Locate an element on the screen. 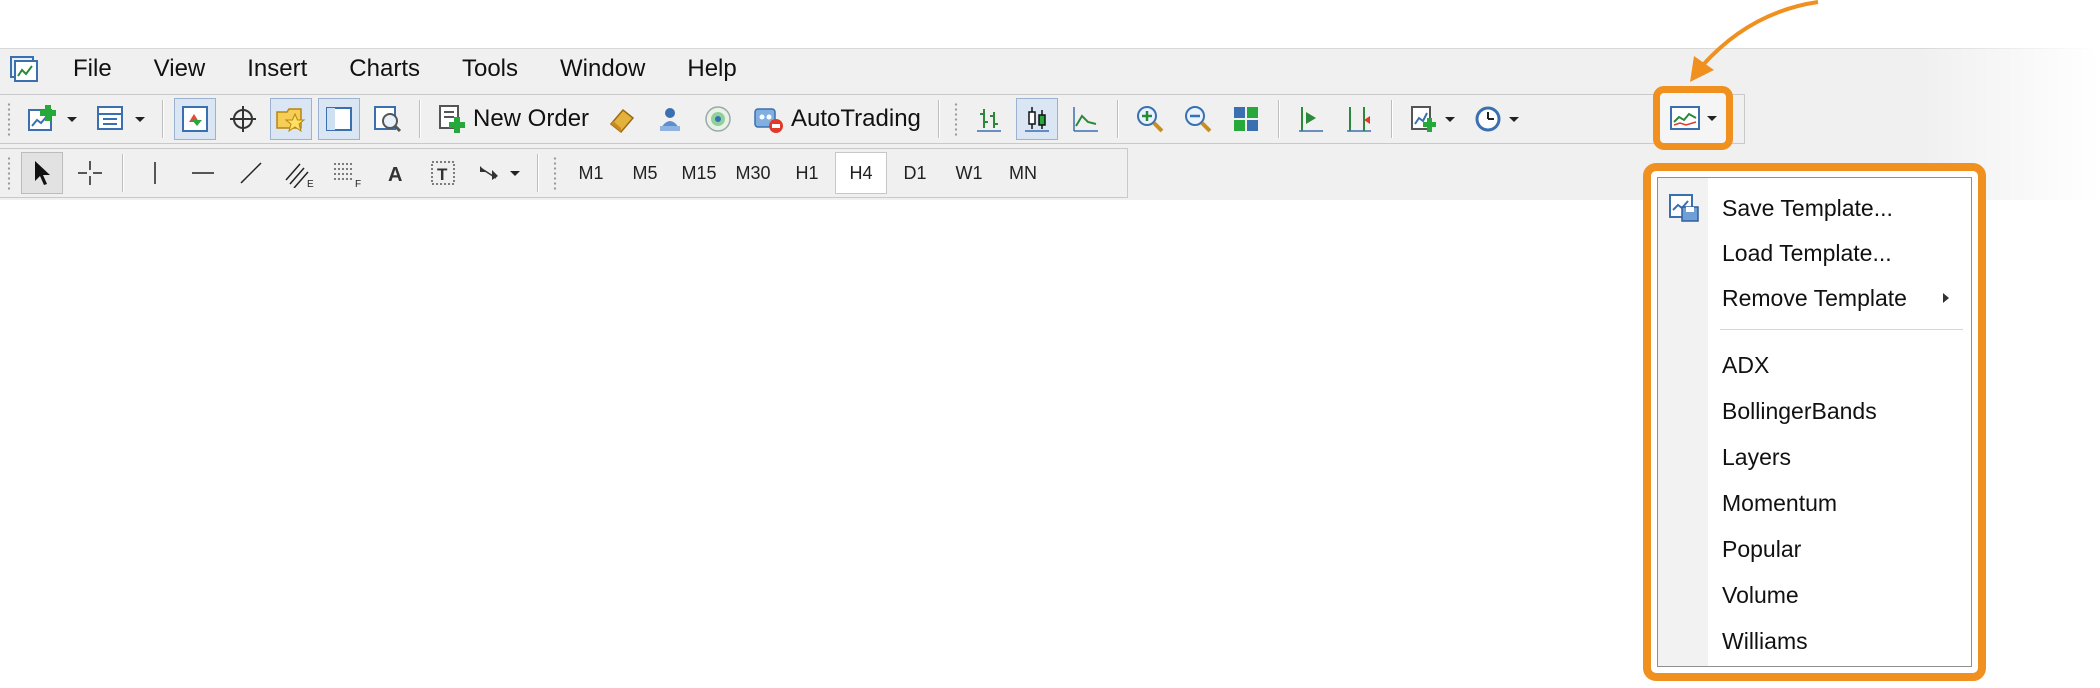 The image size is (2100, 688). equidistant-channel-button: E is located at coordinates (299, 173).